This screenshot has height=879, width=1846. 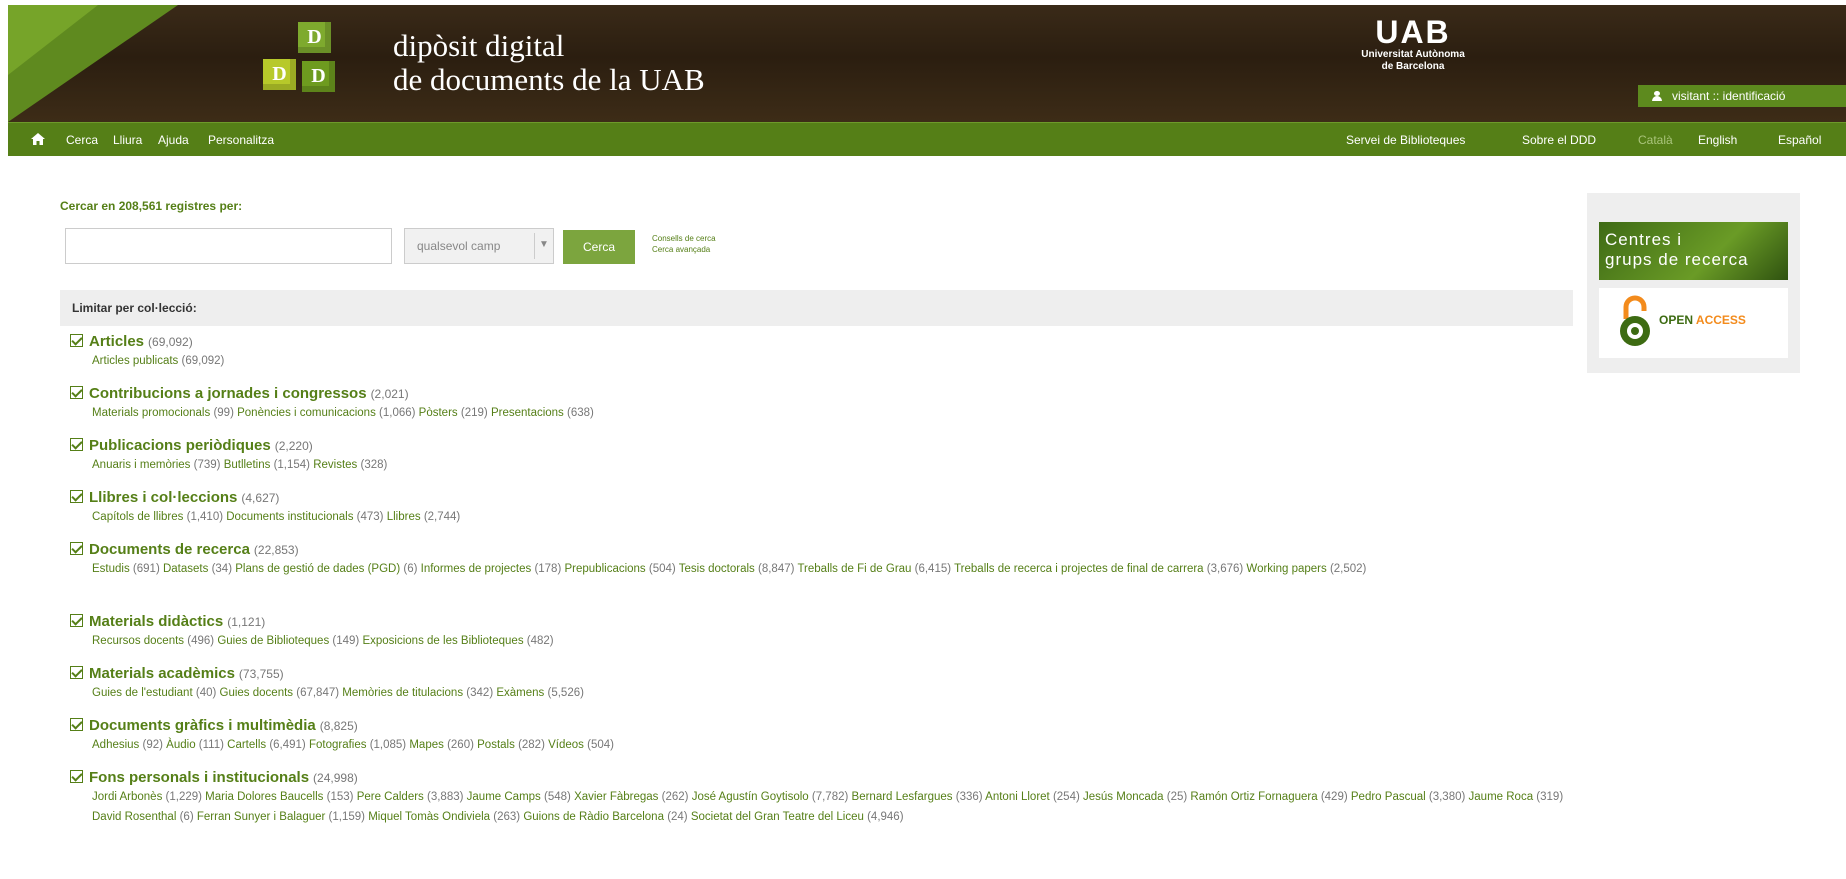 What do you see at coordinates (1501, 797) in the screenshot?
I see `subcollection-link: Jaume Roca` at bounding box center [1501, 797].